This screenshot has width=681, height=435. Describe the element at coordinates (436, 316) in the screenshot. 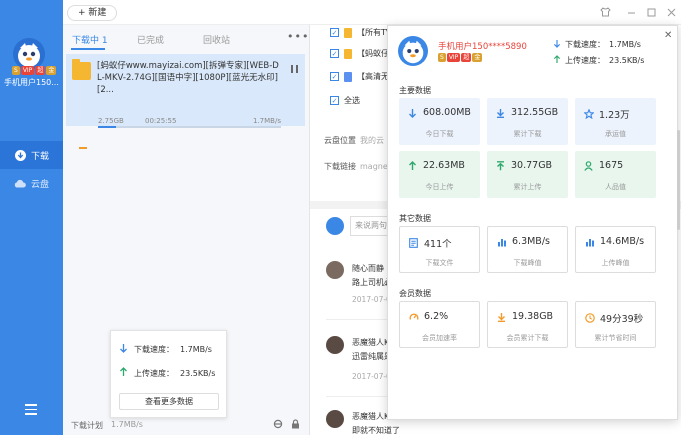

I see `stat-value: 6.2%` at that location.